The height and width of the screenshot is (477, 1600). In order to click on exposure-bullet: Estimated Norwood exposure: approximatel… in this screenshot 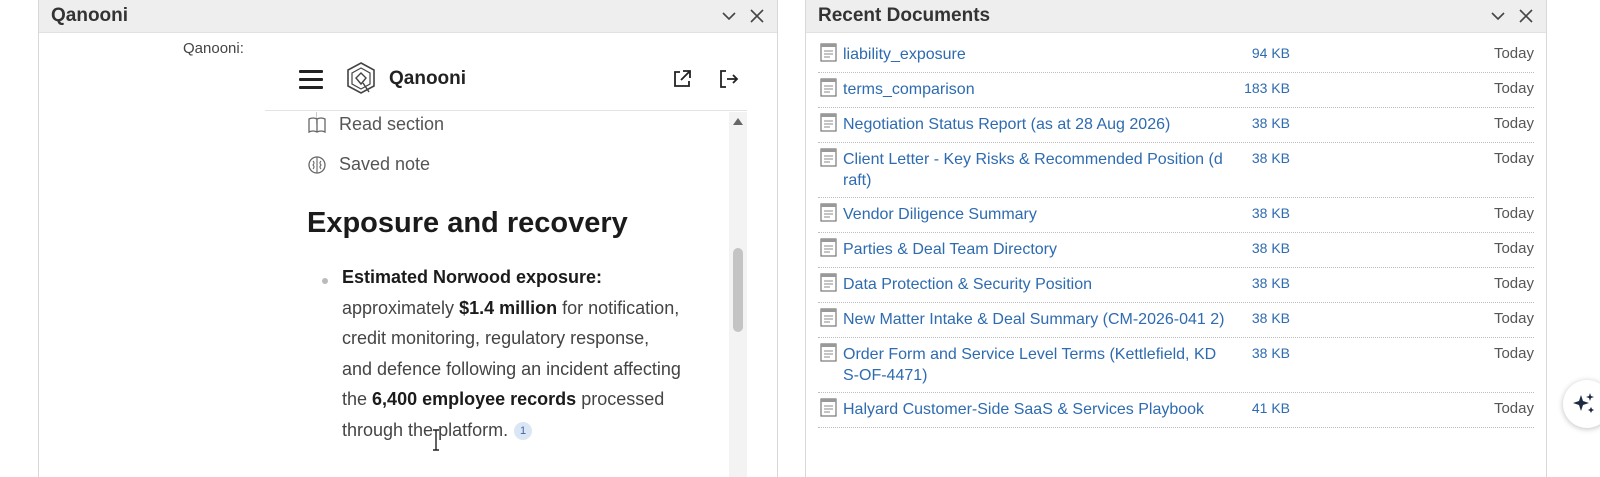, I will do `click(512, 353)`.